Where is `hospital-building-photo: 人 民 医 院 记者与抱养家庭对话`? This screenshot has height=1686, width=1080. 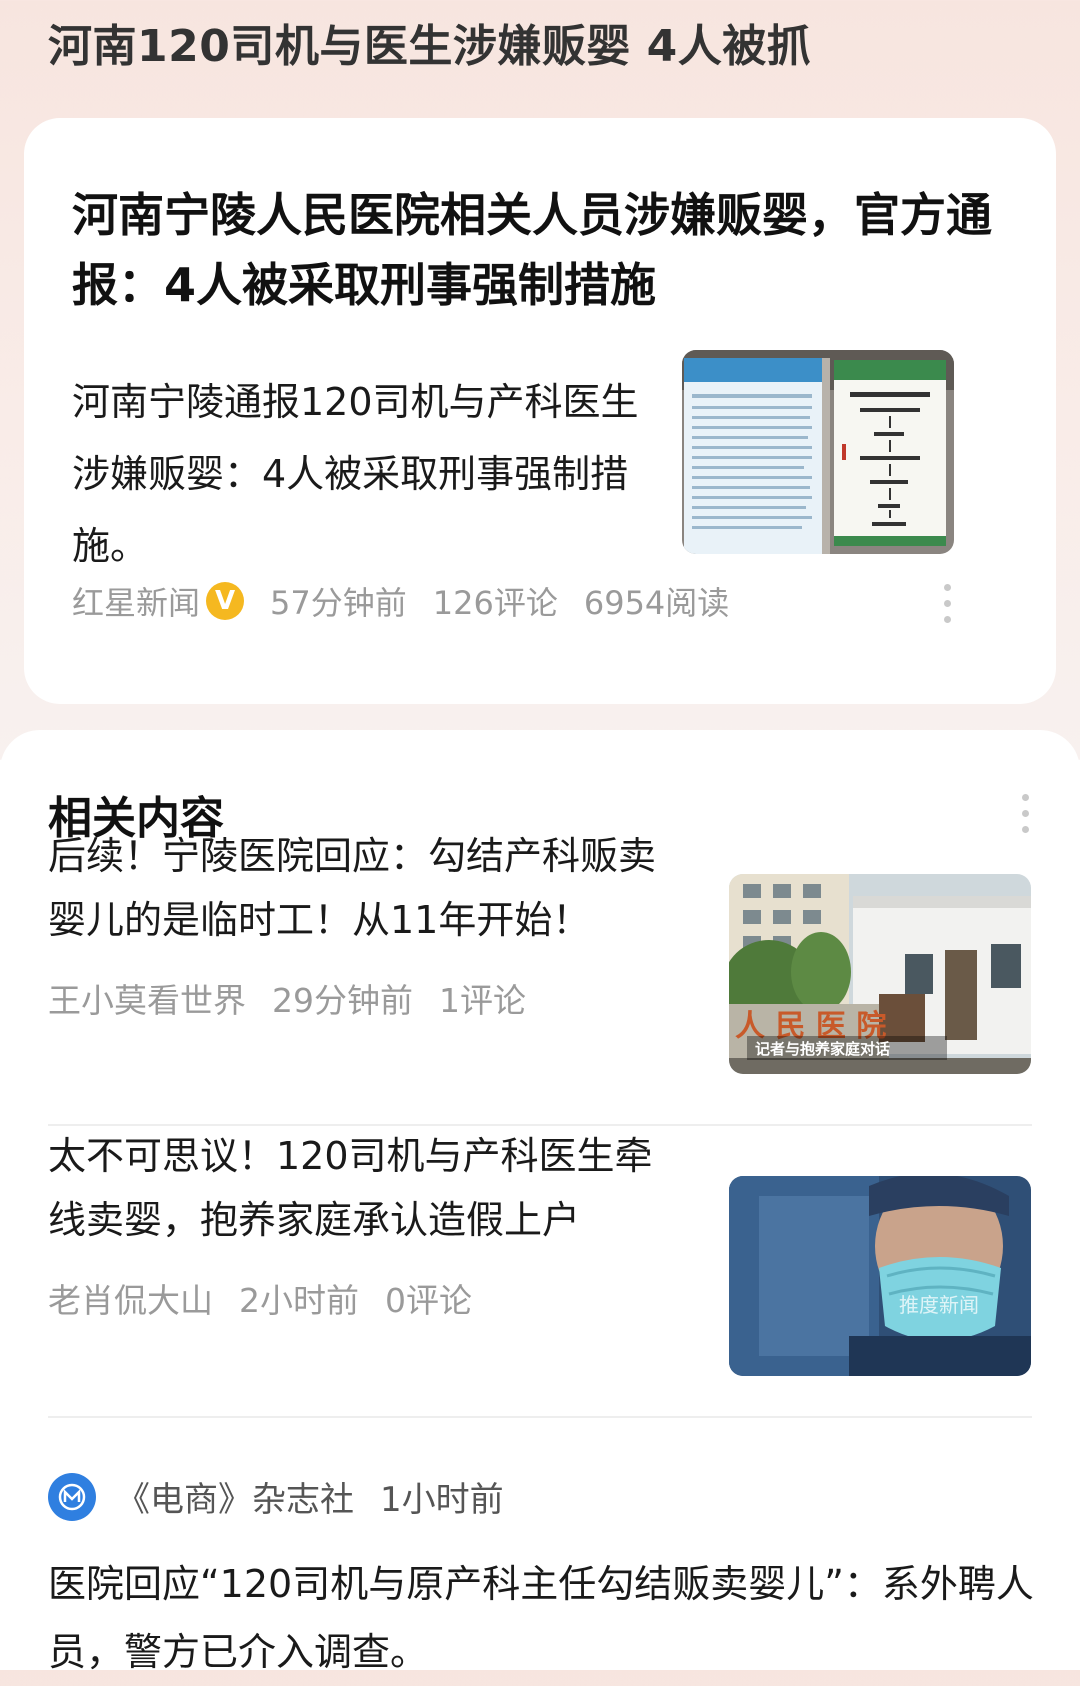
hospital-building-photo: 人 民 医 院 记者与抱养家庭对话 is located at coordinates (880, 974).